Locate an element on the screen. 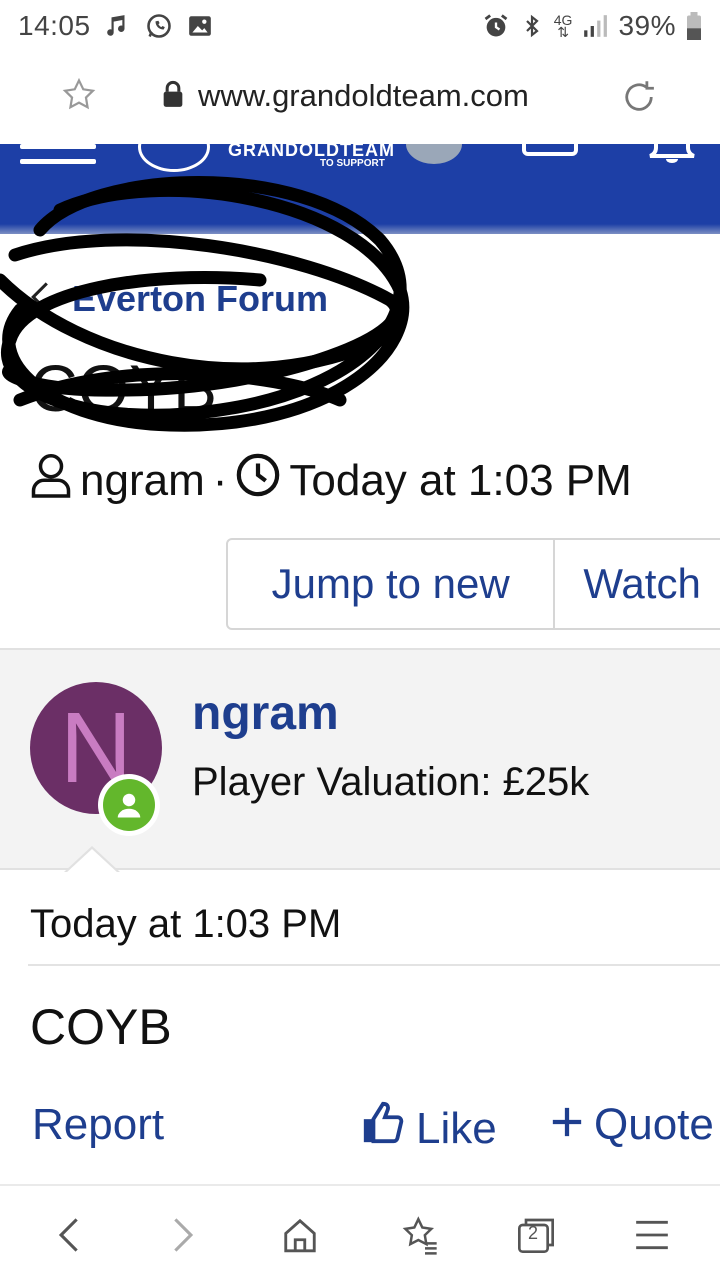 This screenshot has width=720, height=1280. user-icon is located at coordinates (51, 480).